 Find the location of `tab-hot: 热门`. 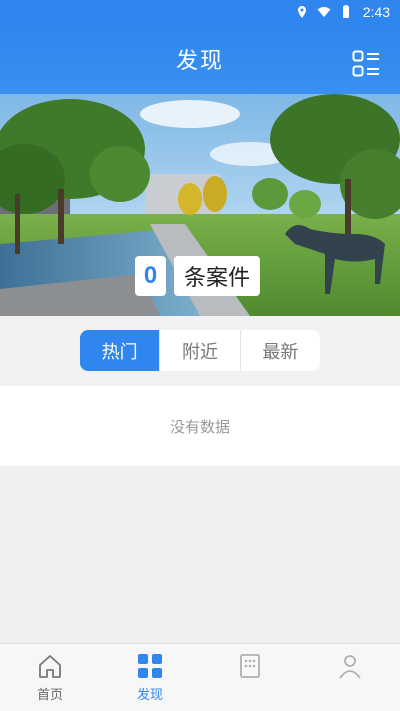

tab-hot: 热门 is located at coordinates (120, 350).